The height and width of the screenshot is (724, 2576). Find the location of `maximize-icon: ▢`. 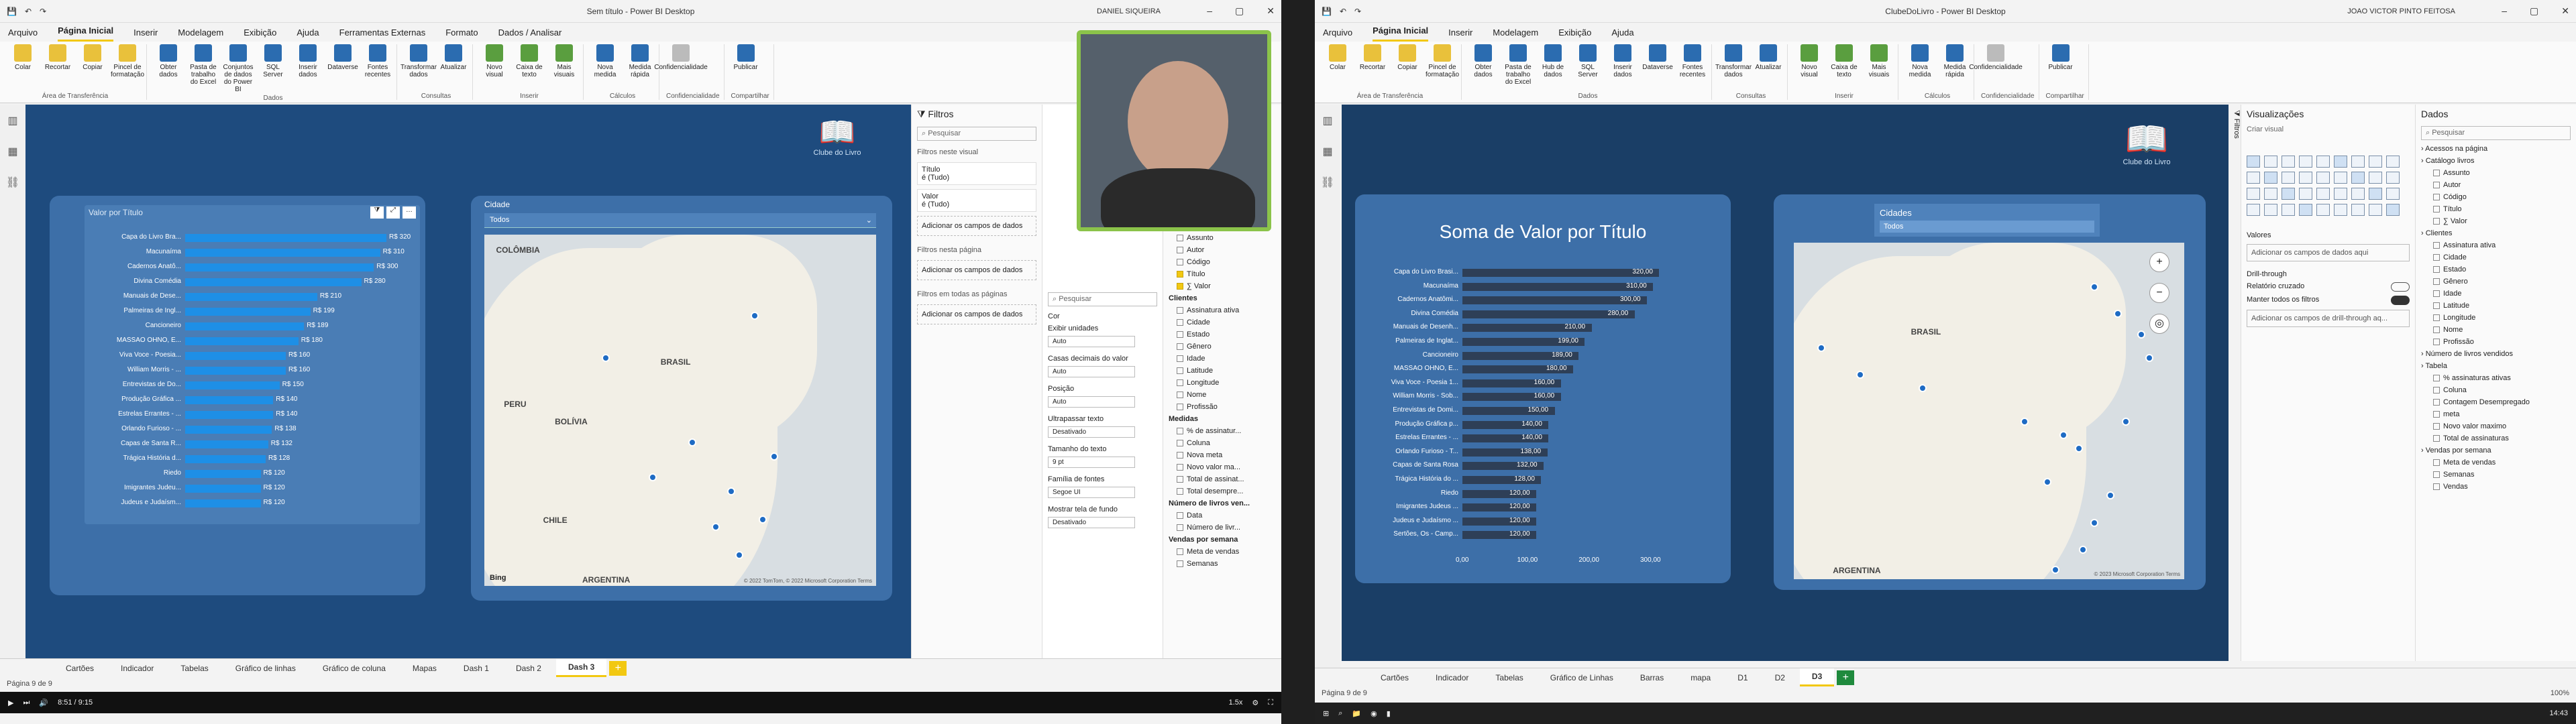

maximize-icon: ▢ is located at coordinates (1239, 11).